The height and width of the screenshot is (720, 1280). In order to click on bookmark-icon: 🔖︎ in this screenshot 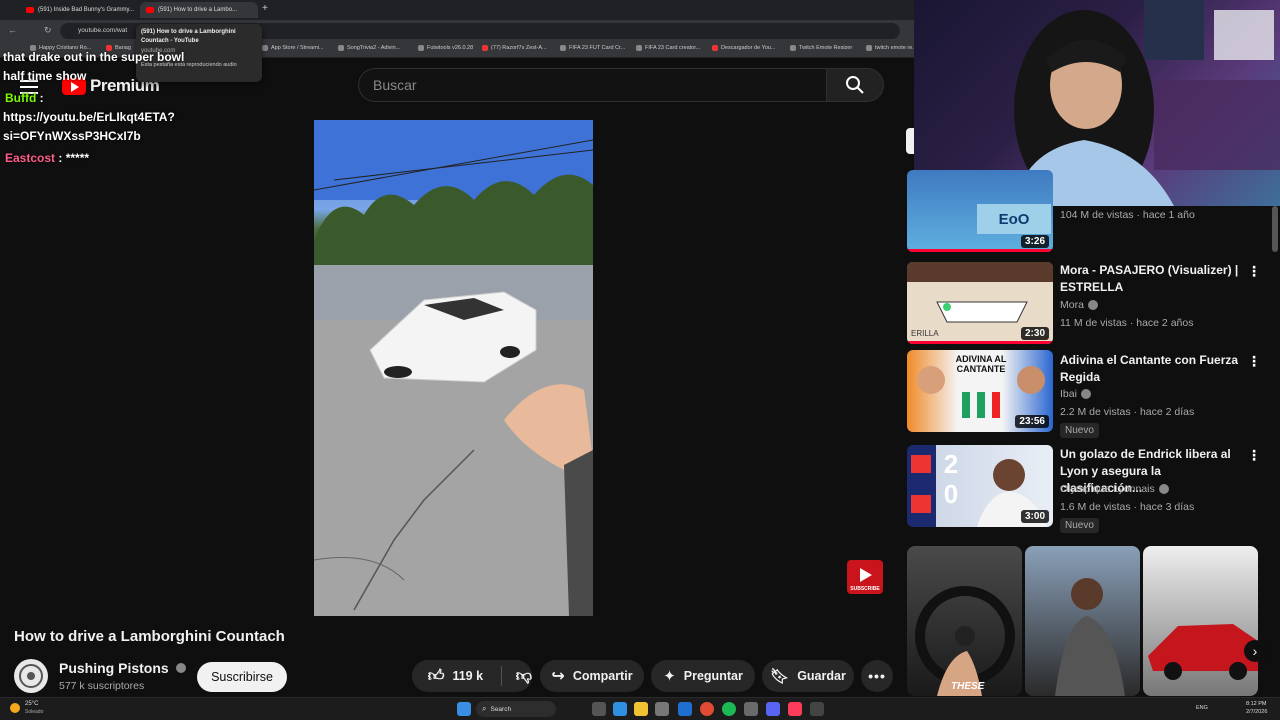, I will do `click(780, 676)`.